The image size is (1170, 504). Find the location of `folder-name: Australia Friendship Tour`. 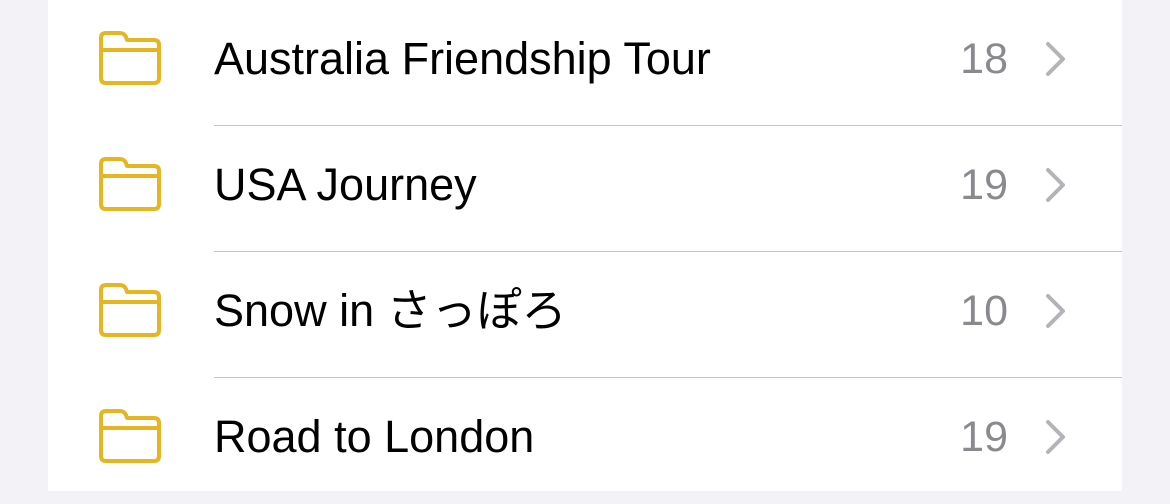

folder-name: Australia Friendship Tour is located at coordinates (462, 58).